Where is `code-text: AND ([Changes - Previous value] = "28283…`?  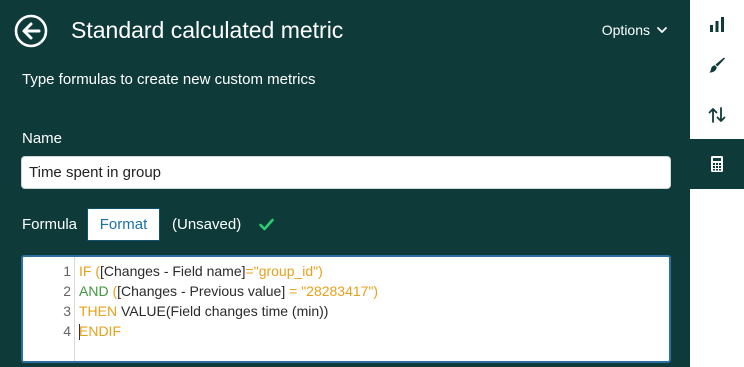 code-text: AND ([Changes - Previous value] = "28283… is located at coordinates (228, 291).